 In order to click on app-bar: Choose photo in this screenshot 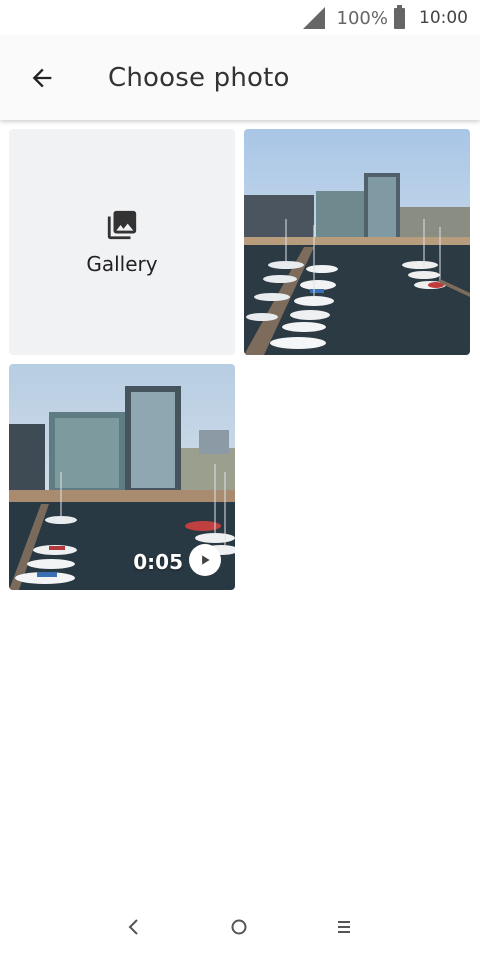, I will do `click(240, 78)`.